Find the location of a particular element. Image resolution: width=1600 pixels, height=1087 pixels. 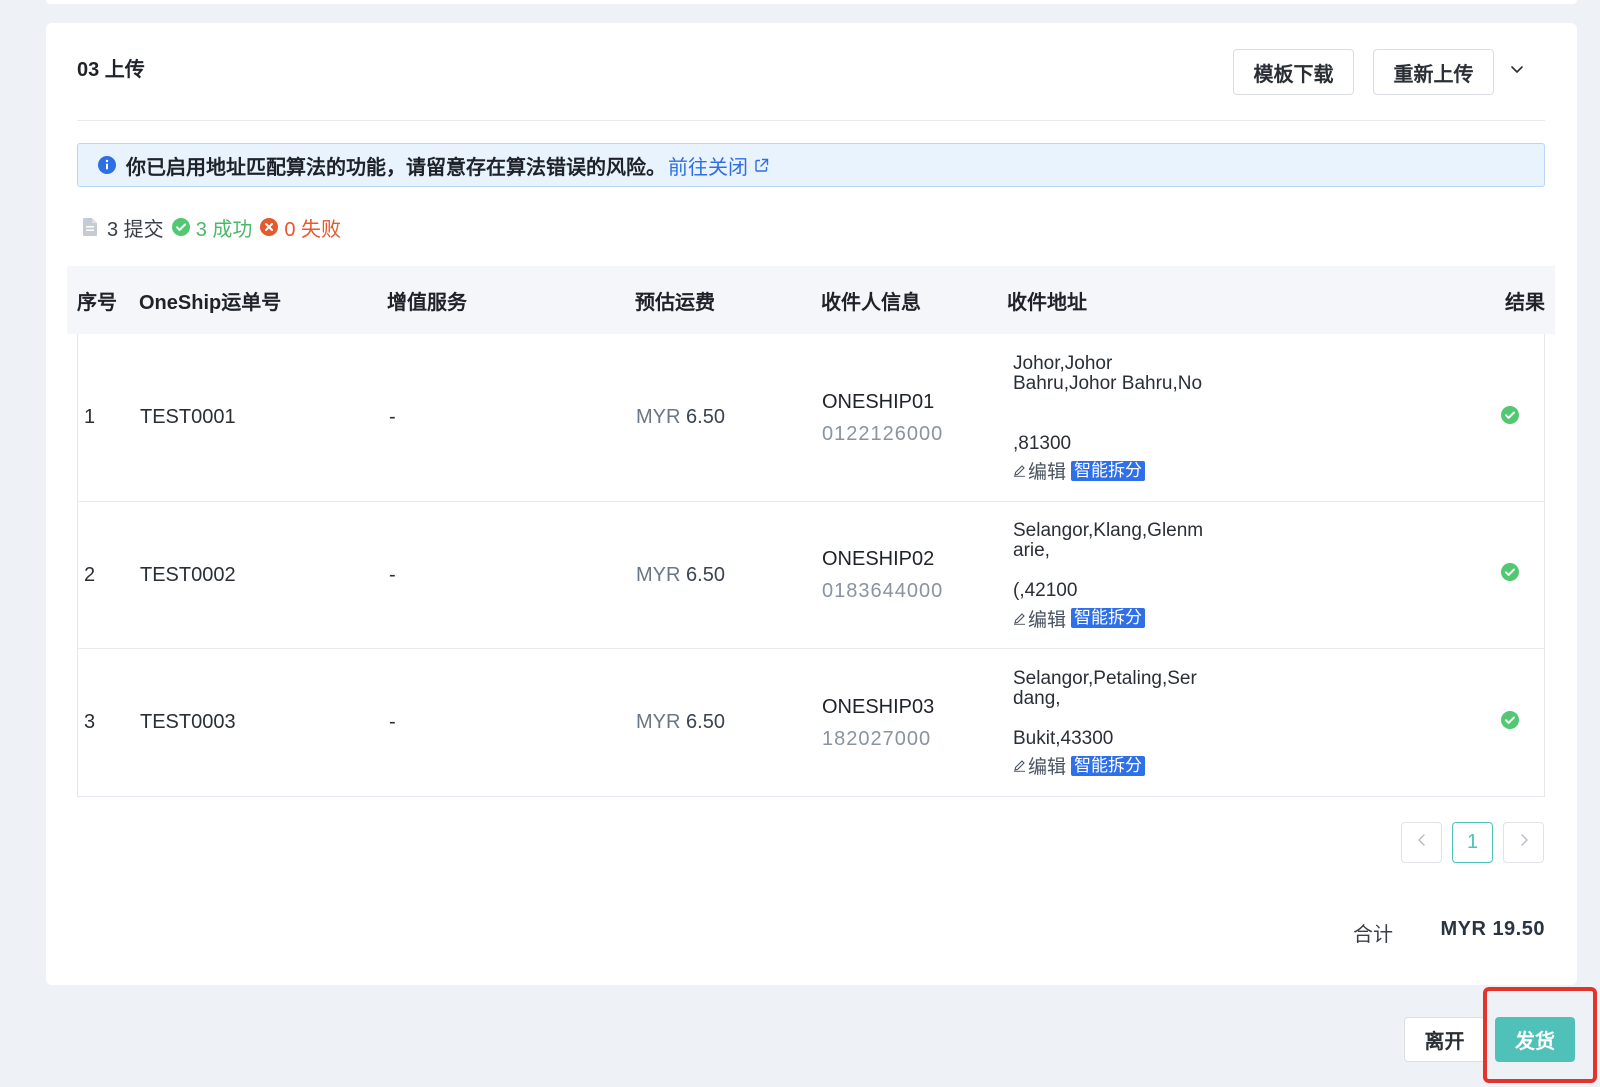

chevron-left-icon is located at coordinates (1422, 842).